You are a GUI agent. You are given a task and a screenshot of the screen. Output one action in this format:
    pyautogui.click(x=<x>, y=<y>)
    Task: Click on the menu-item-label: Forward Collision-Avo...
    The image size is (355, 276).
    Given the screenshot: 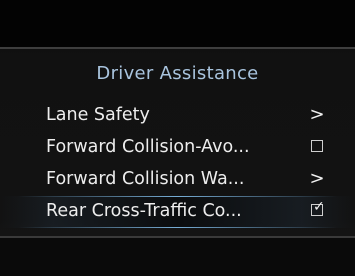 What is the action you would take?
    pyautogui.click(x=148, y=147)
    